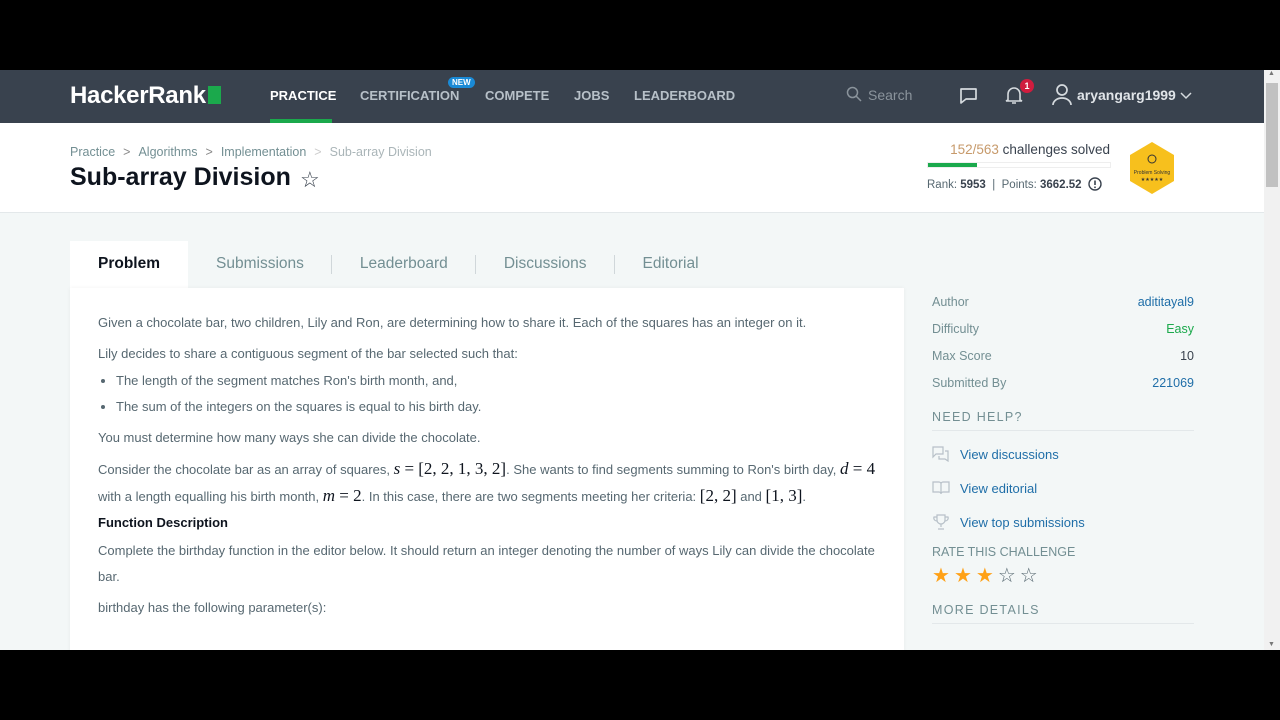 The width and height of the screenshot is (1280, 720). What do you see at coordinates (92, 152) in the screenshot?
I see `crumb-practice: Practice` at bounding box center [92, 152].